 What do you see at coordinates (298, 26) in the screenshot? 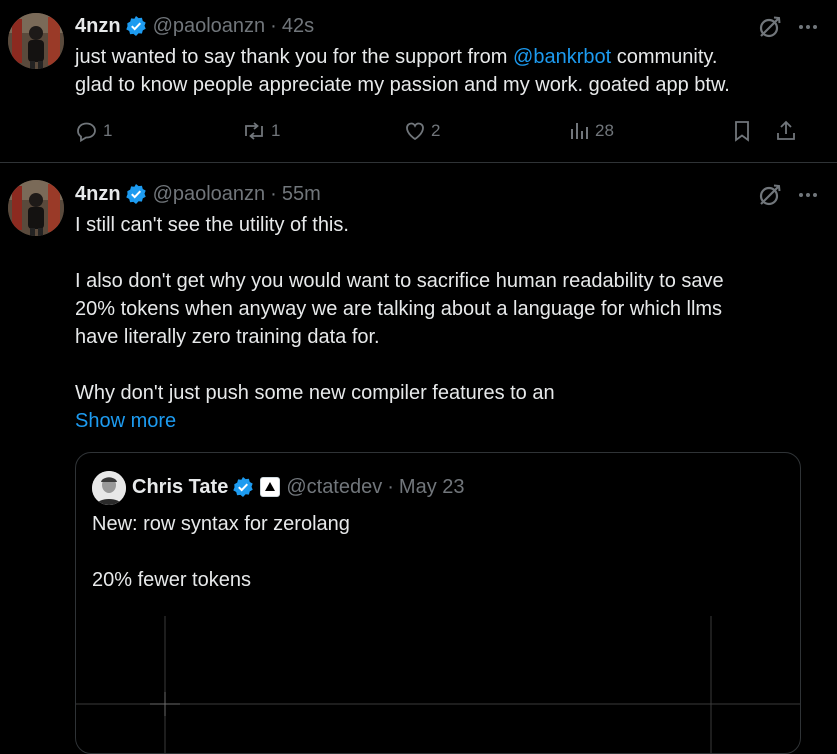
I see `timestamp: 42s` at bounding box center [298, 26].